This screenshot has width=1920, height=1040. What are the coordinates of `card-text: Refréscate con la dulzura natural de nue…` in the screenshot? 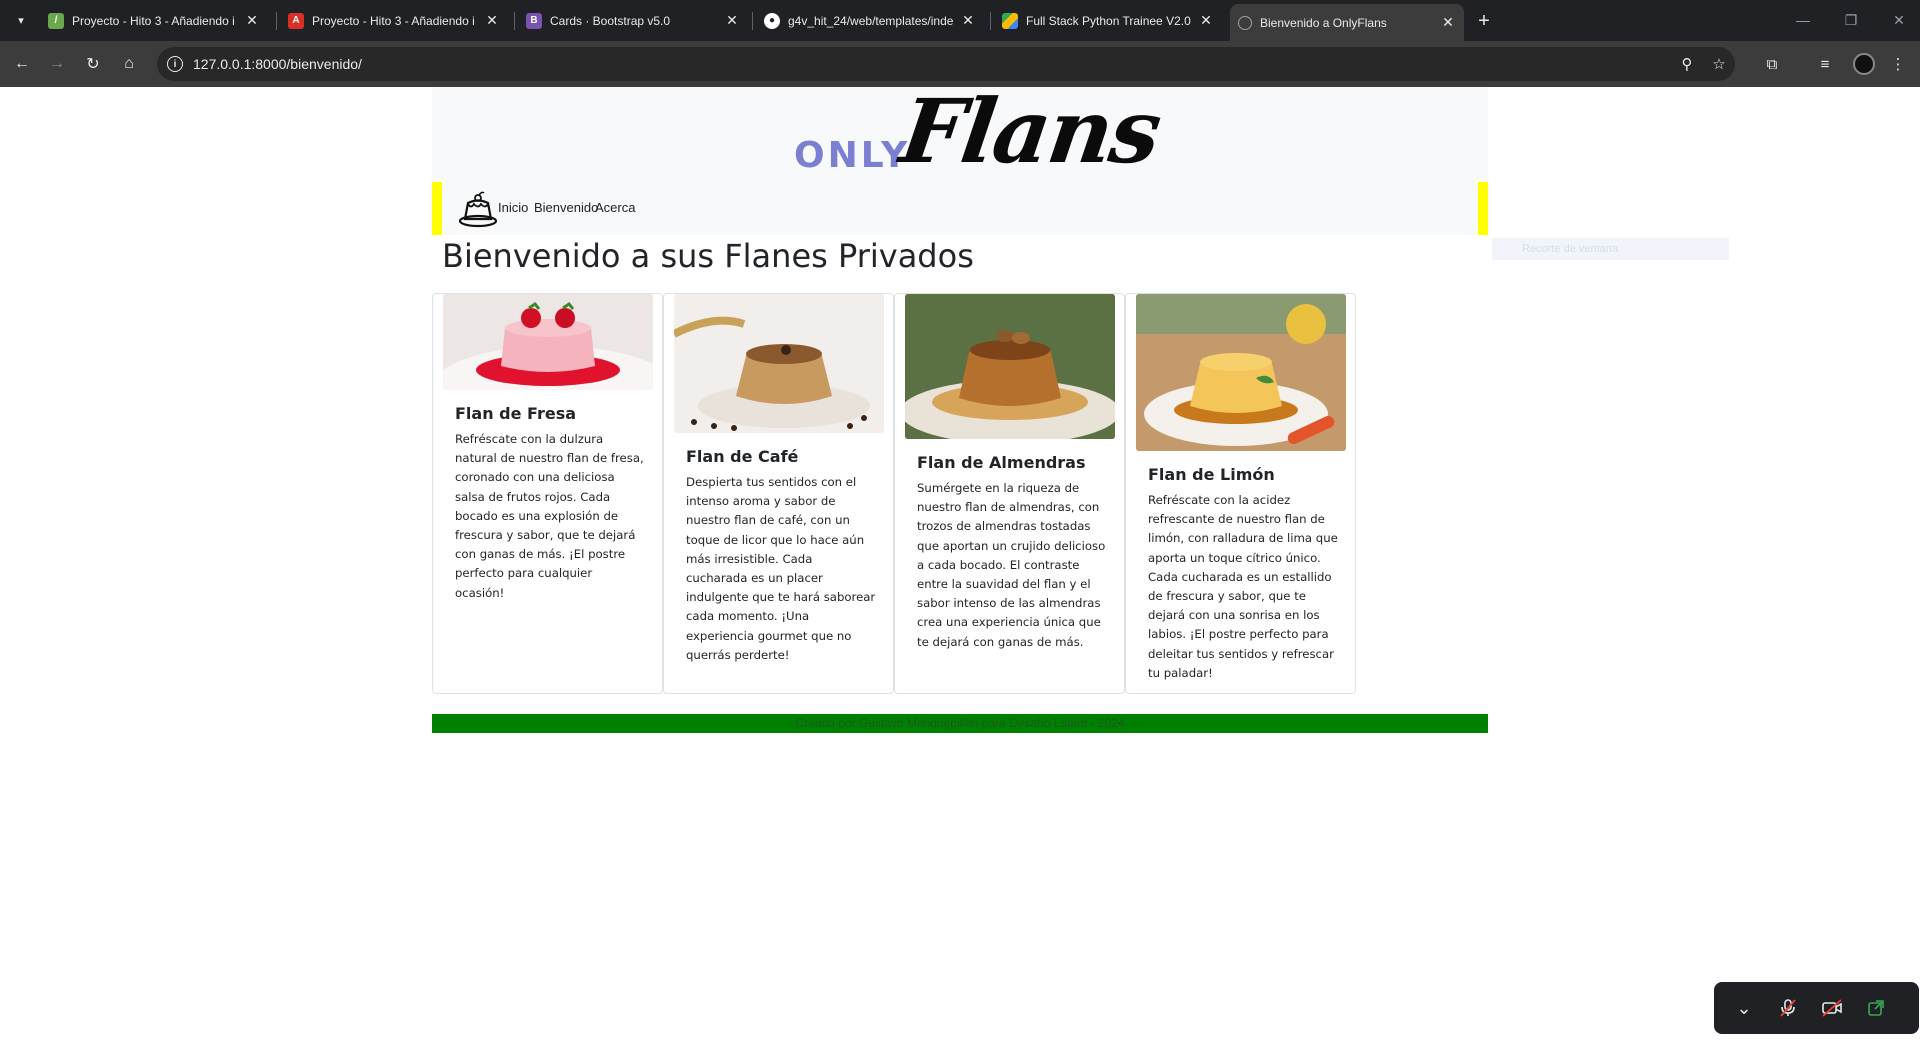 It's located at (549, 516).